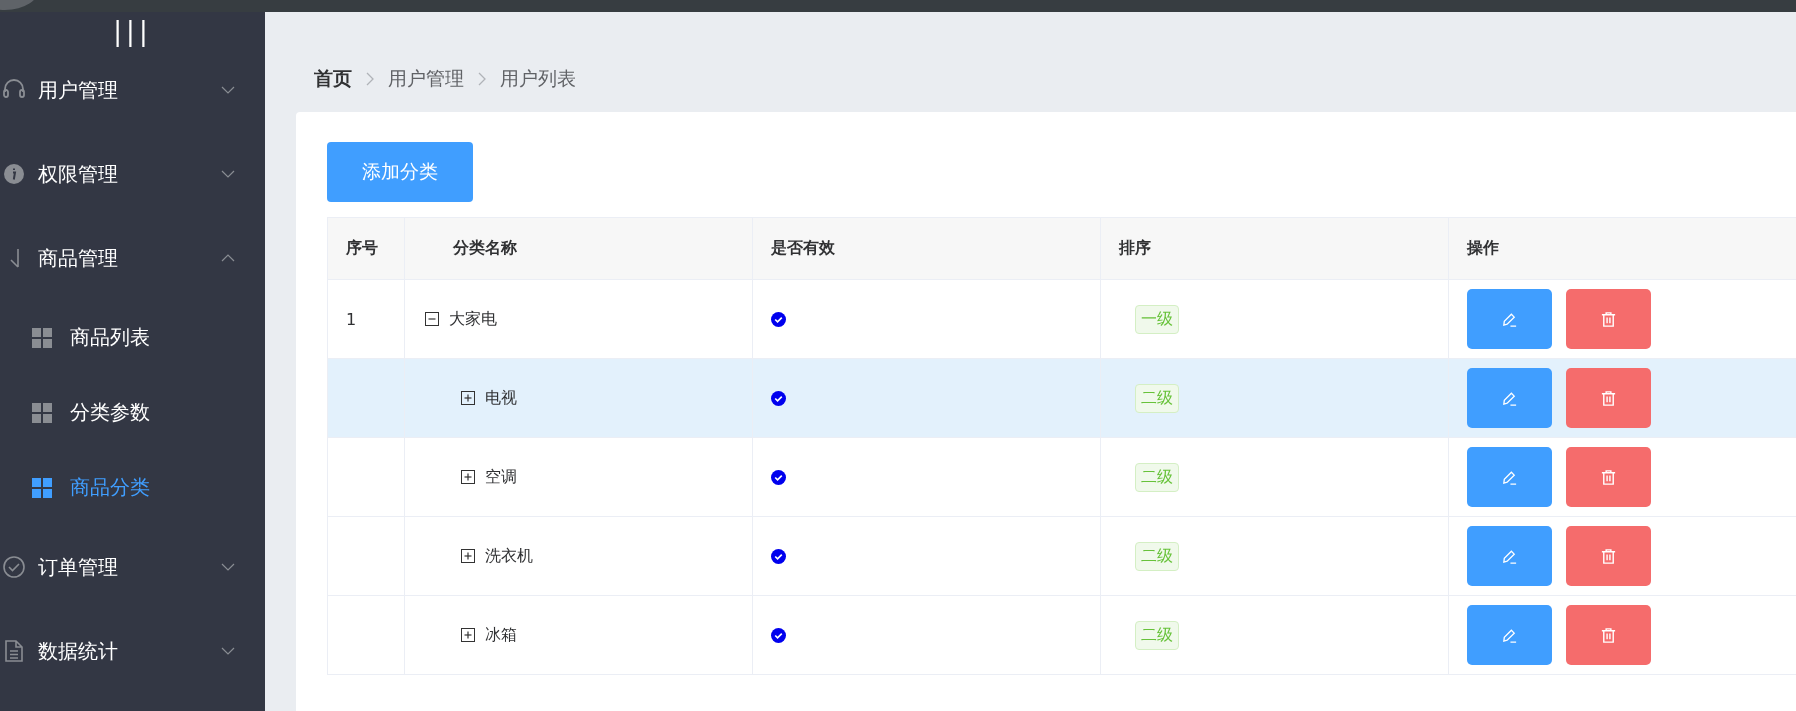  Describe the element at coordinates (501, 477) in the screenshot. I see `category-name: 空调` at that location.